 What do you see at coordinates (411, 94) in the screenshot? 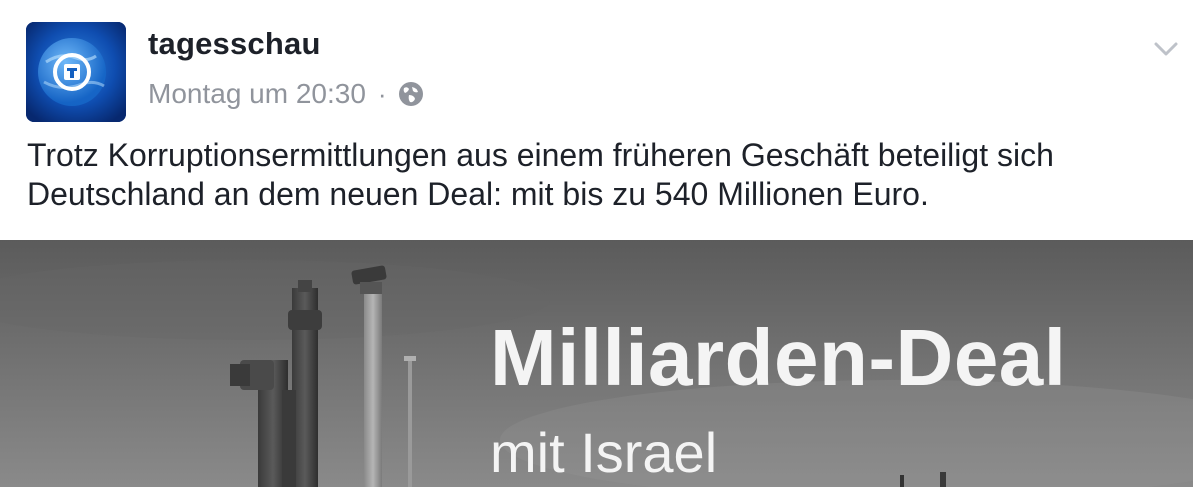
I see `globe-icon` at bounding box center [411, 94].